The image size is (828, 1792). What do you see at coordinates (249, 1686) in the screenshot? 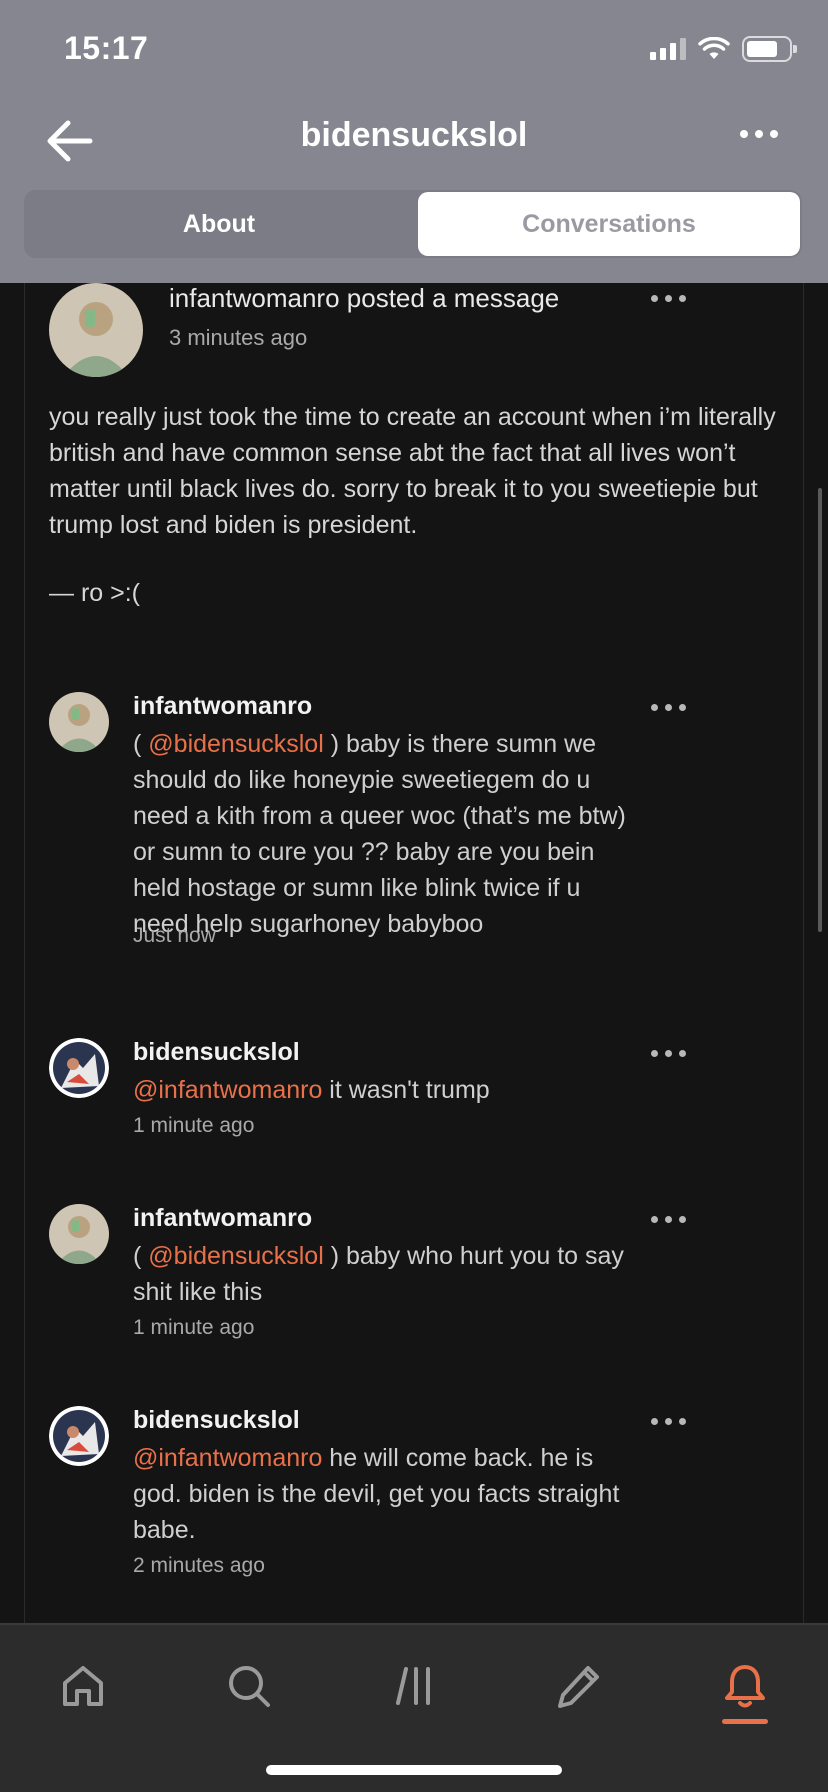
I see `search-icon` at bounding box center [249, 1686].